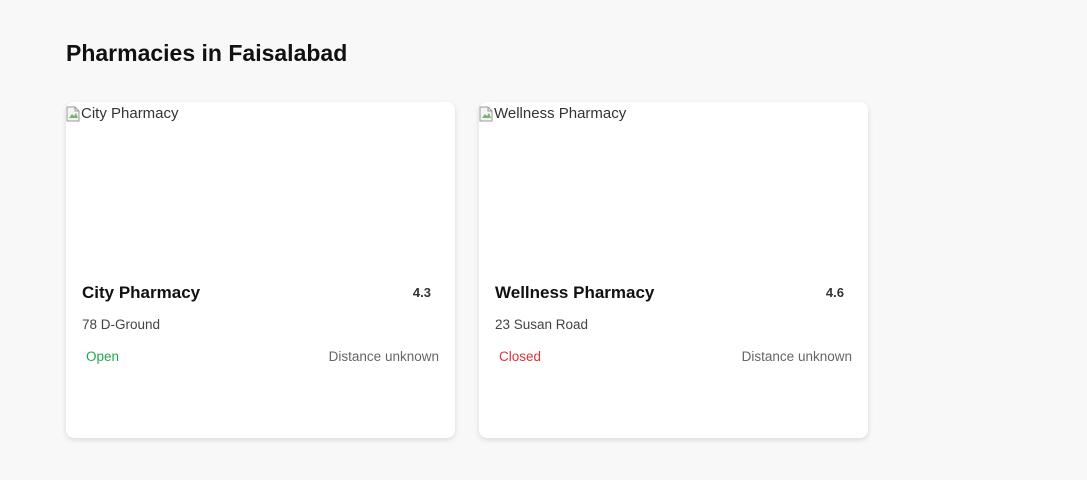 Image resolution: width=1087 pixels, height=480 pixels. Describe the element at coordinates (260, 178) in the screenshot. I see `pharmacy-image: City Pharmacy` at that location.